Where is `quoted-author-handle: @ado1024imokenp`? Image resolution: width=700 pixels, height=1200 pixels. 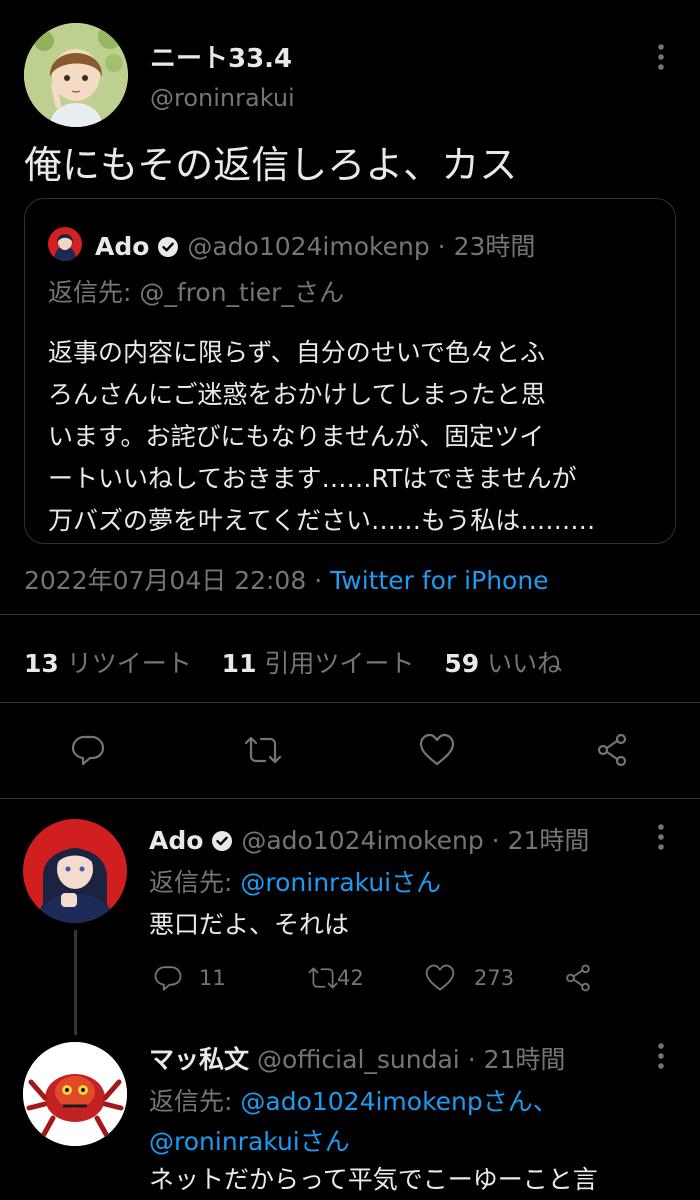
quoted-author-handle: @ado1024imokenp is located at coordinates (308, 246).